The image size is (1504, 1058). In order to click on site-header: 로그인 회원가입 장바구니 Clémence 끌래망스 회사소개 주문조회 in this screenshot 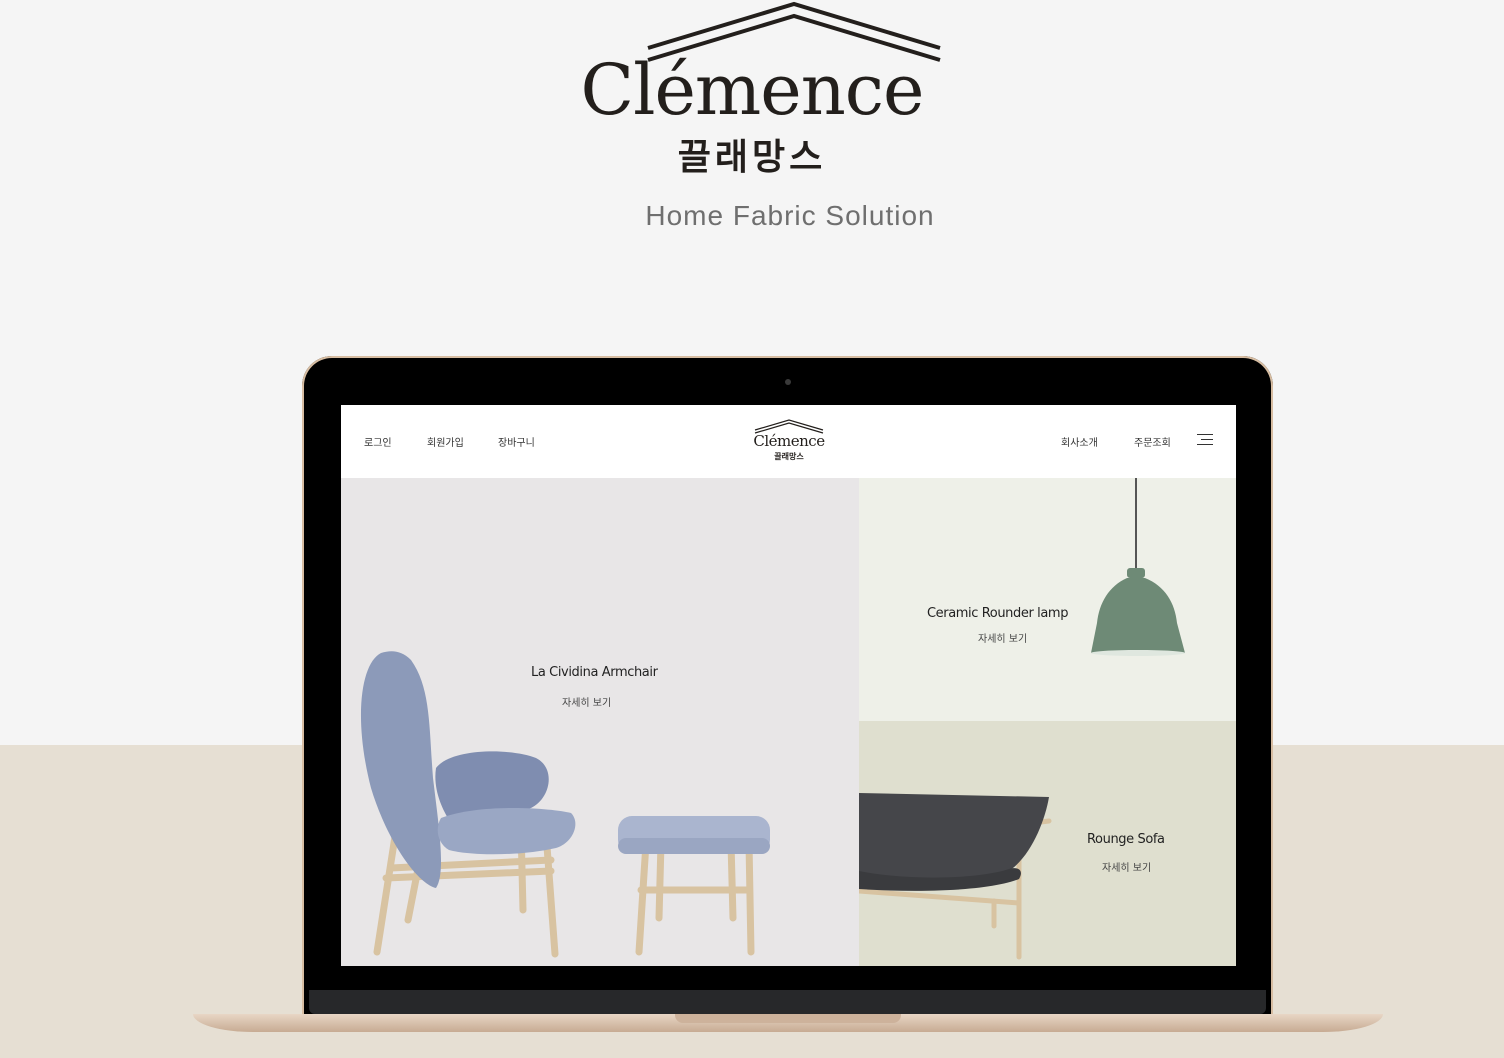, I will do `click(788, 441)`.